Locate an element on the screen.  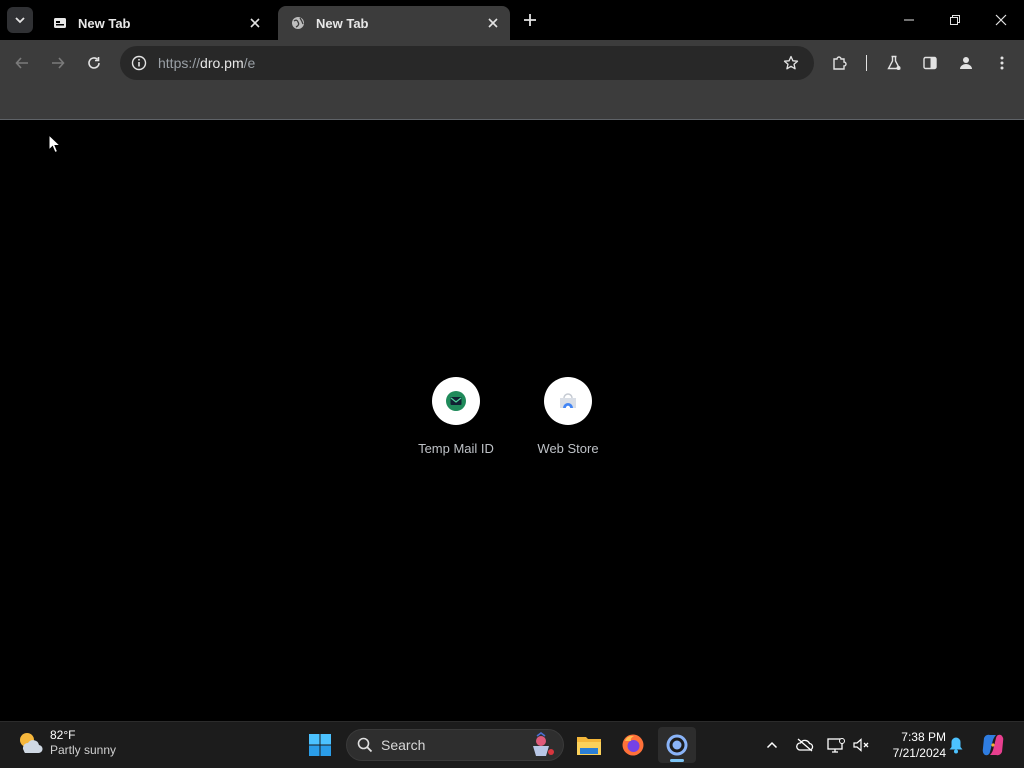
active-app-indicator is located at coordinates (677, 760).